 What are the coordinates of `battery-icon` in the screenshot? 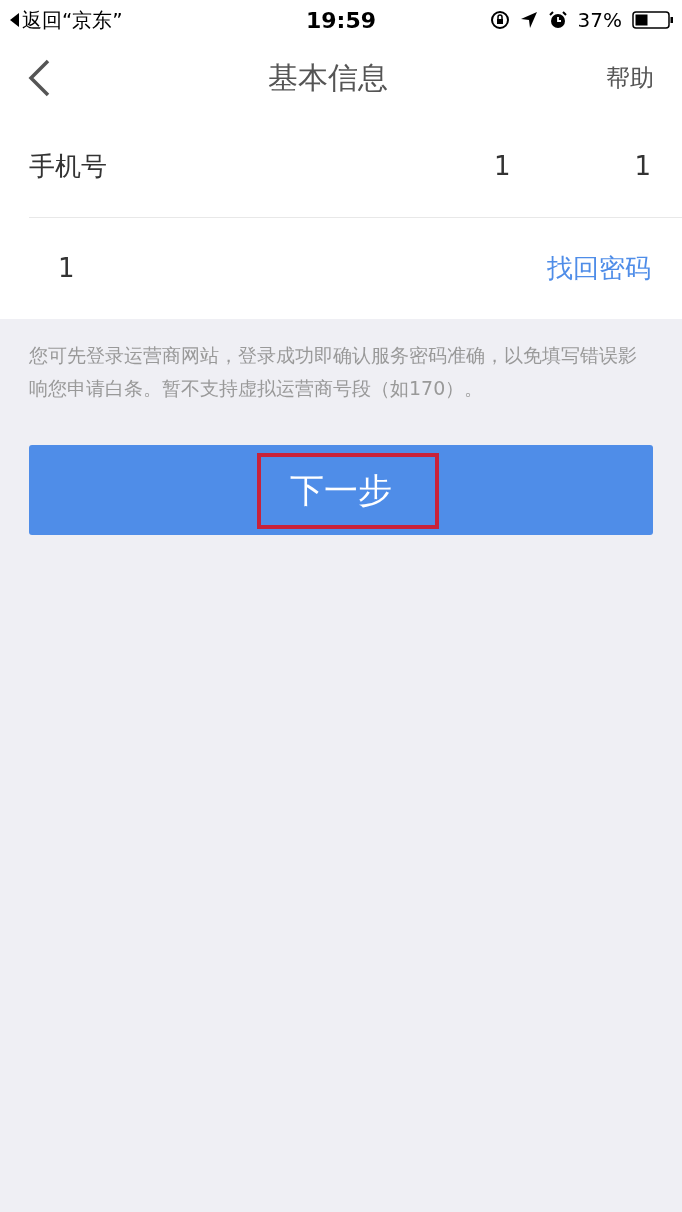 It's located at (653, 20).